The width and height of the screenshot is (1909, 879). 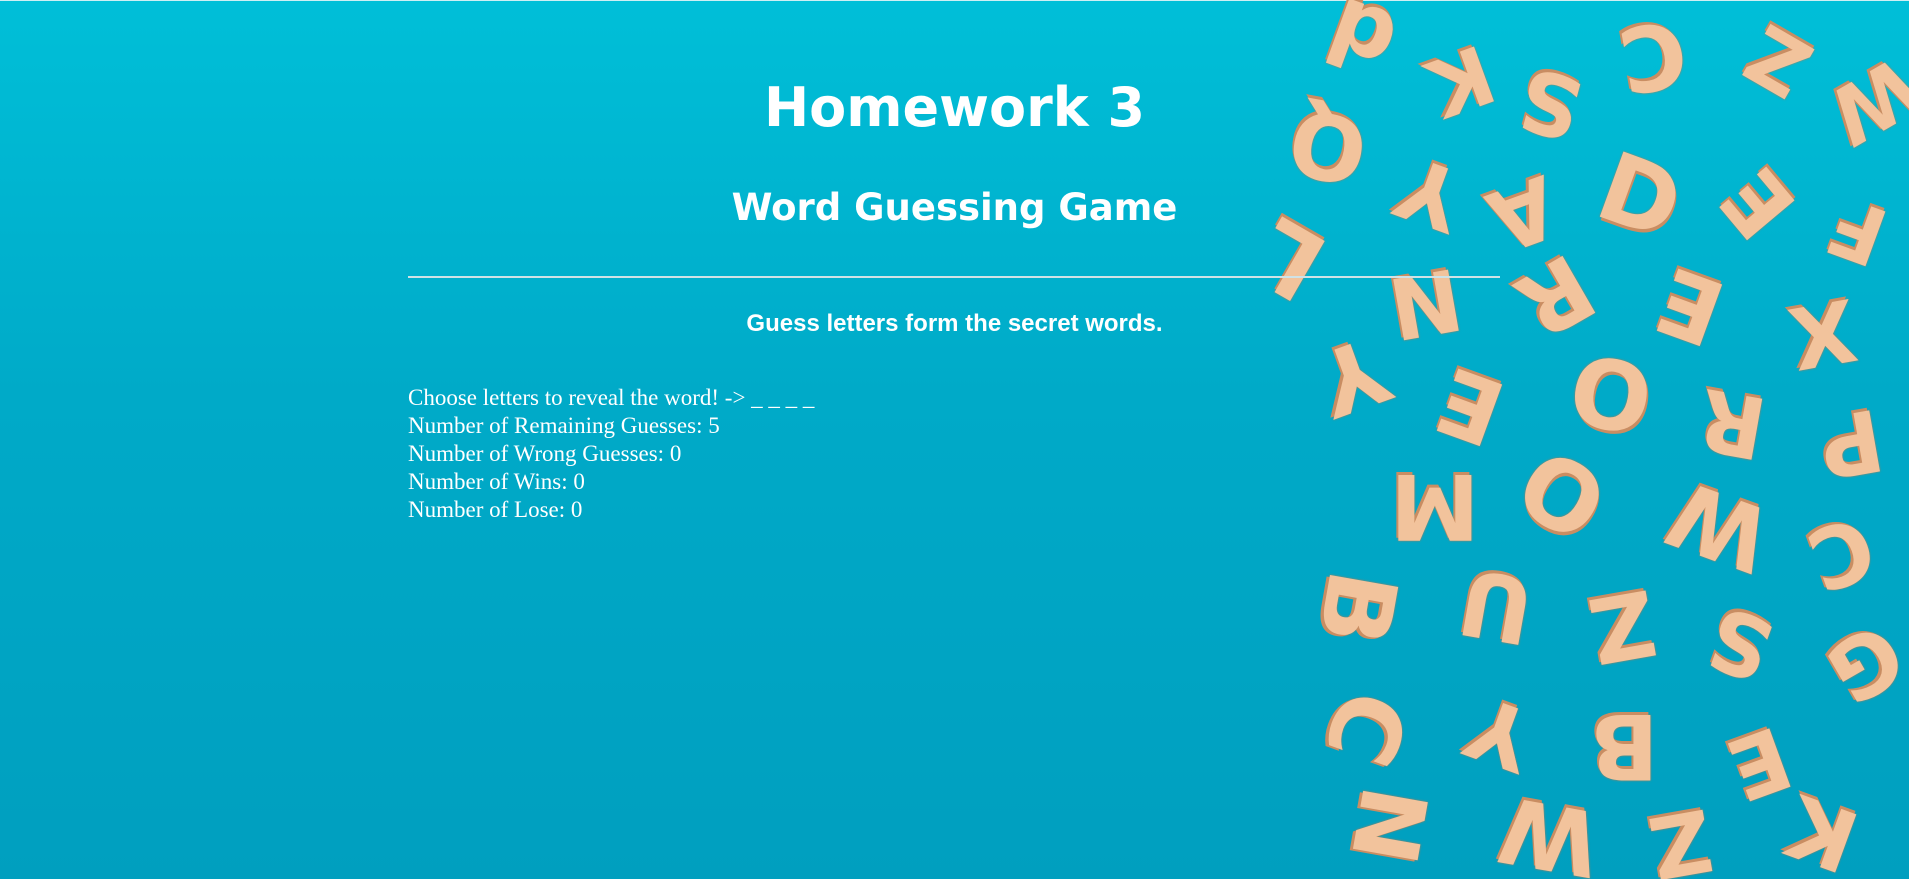 I want to click on letter-tile: M, so click(x=1435, y=505).